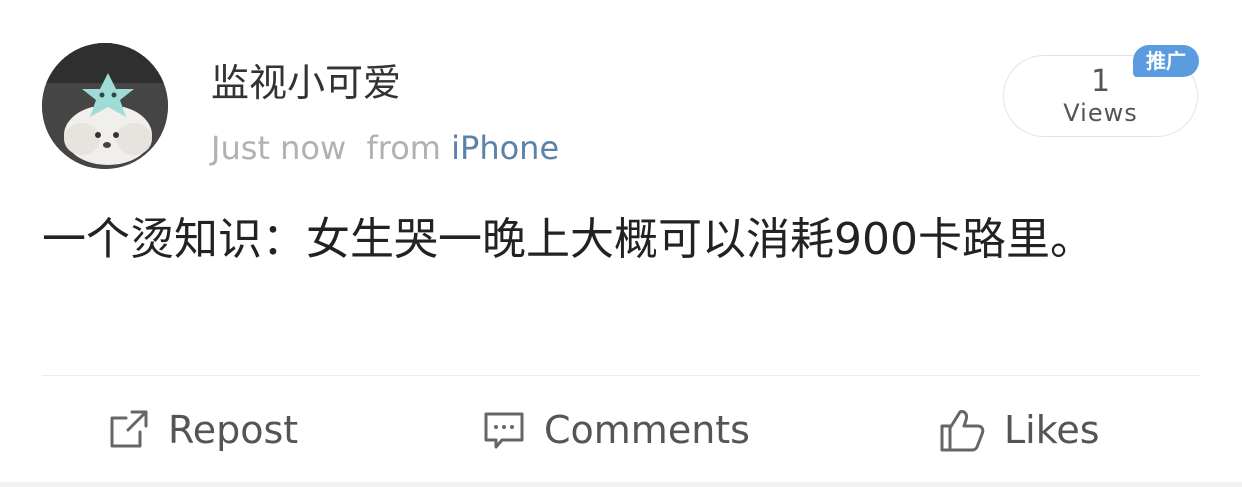 The image size is (1242, 487). What do you see at coordinates (504, 430) in the screenshot?
I see `comment-icon` at bounding box center [504, 430].